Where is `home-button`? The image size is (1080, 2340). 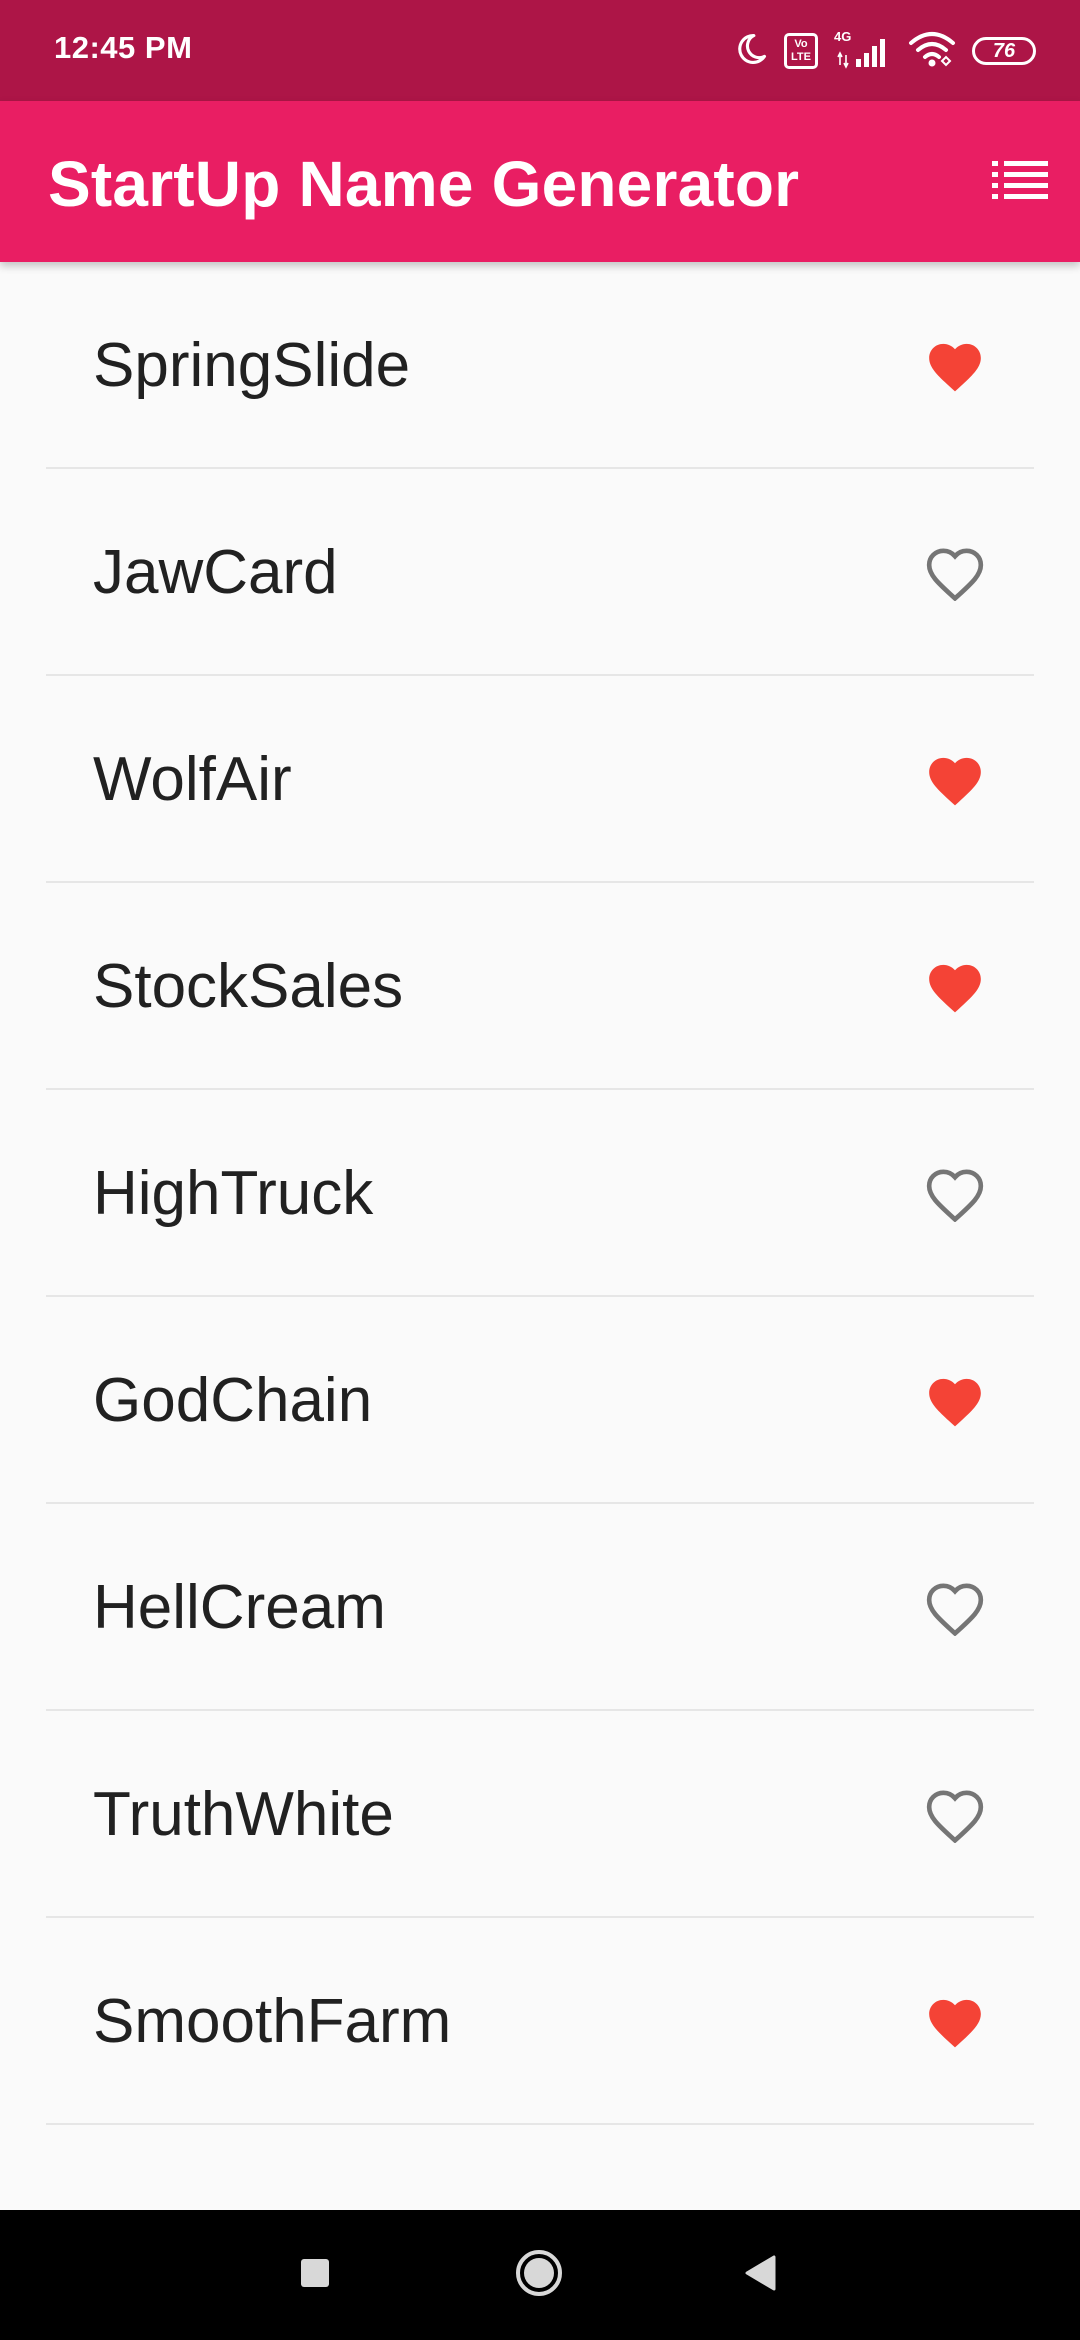
home-button is located at coordinates (539, 2275).